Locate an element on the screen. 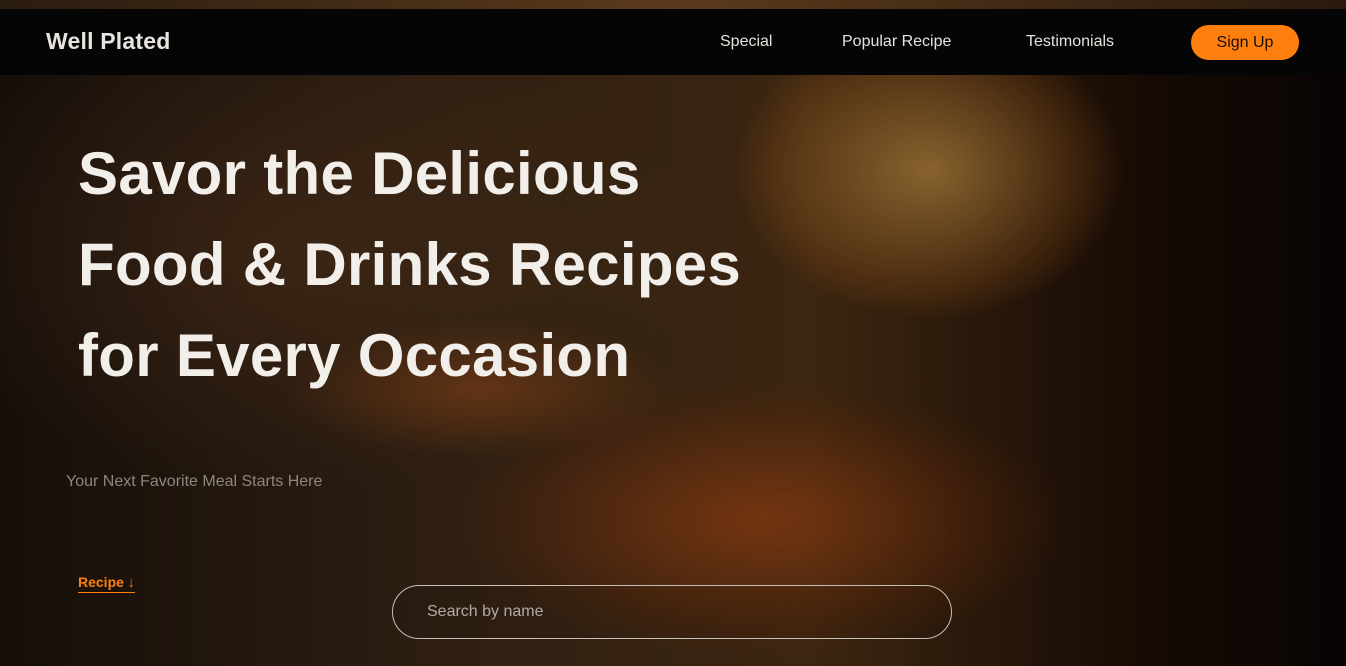  headline-line-1: Savor the Delicious is located at coordinates (359, 173).